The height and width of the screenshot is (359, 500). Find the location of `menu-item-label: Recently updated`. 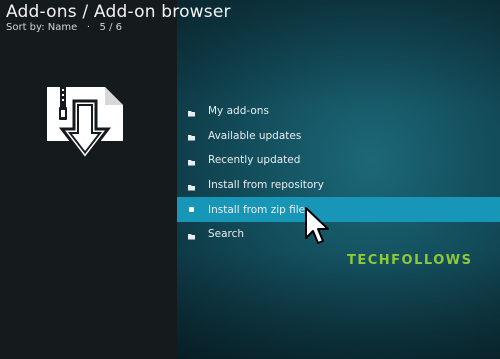

menu-item-label: Recently updated is located at coordinates (254, 160).